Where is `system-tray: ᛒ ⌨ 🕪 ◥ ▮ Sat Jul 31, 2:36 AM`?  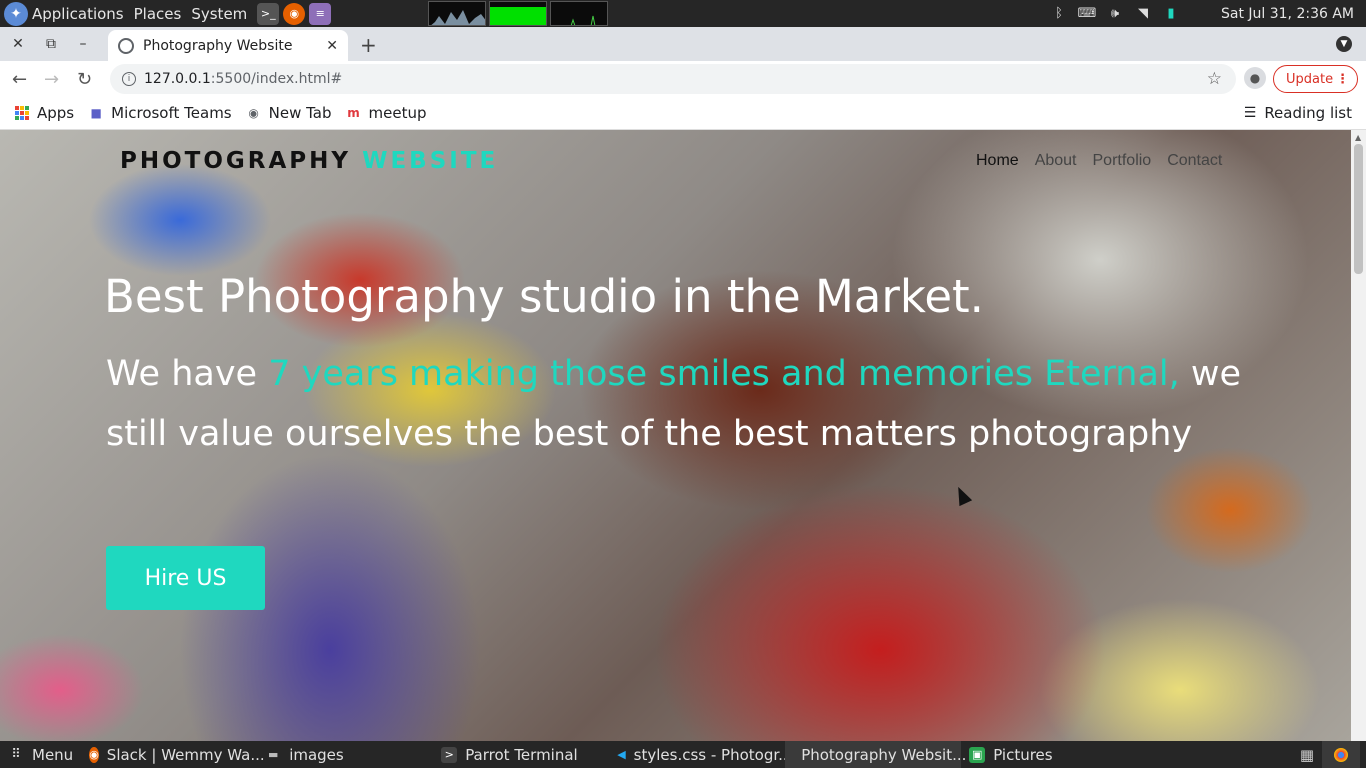 system-tray: ᛒ ⌨ 🕪 ◥ ▮ Sat Jul 31, 2:36 AM is located at coordinates (1208, 13).